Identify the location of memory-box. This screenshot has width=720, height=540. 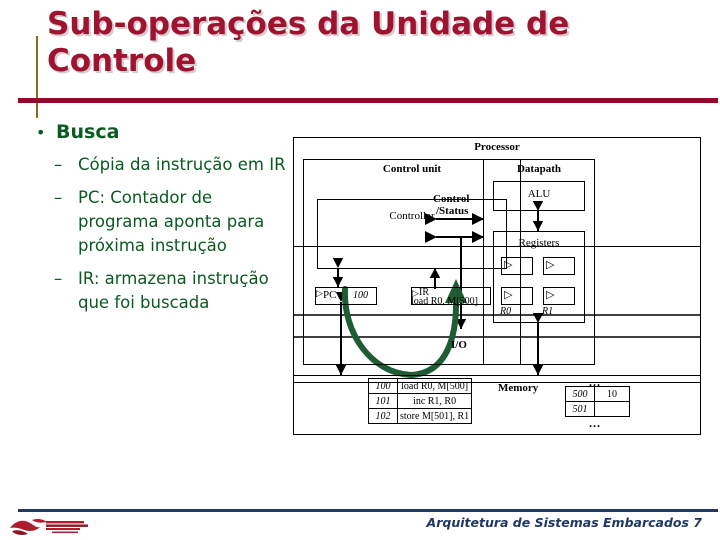
(497, 405).